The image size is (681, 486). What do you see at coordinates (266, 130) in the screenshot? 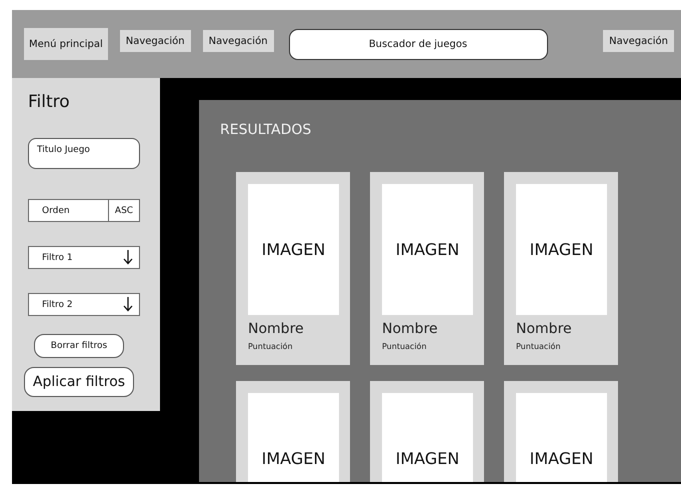
I see `results-title: RESULTADOS` at bounding box center [266, 130].